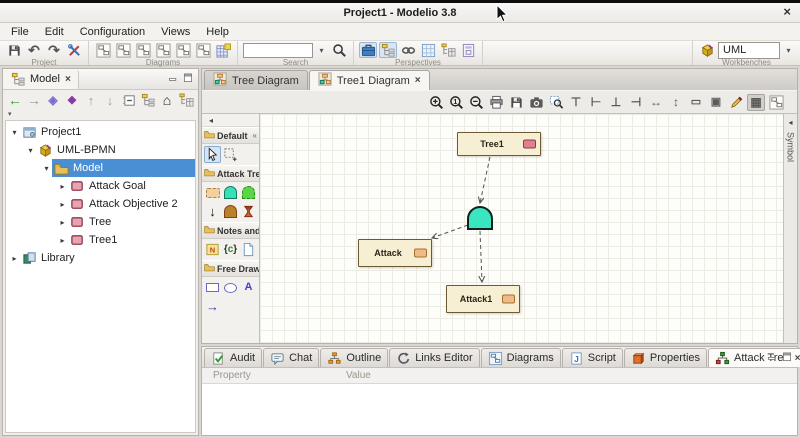  Describe the element at coordinates (321, 50) in the screenshot. I see `search-dropdown-icon: ▾` at that location.